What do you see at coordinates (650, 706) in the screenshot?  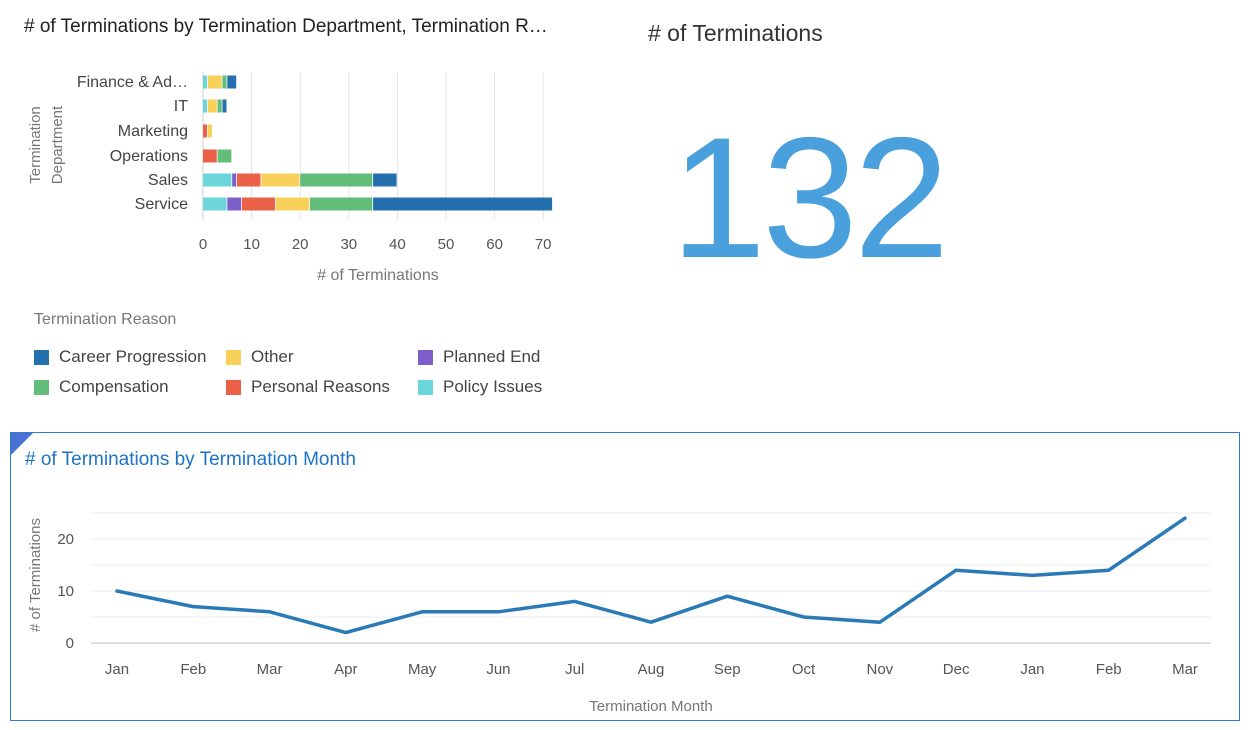 I see `x-axis-title: Termination Month` at bounding box center [650, 706].